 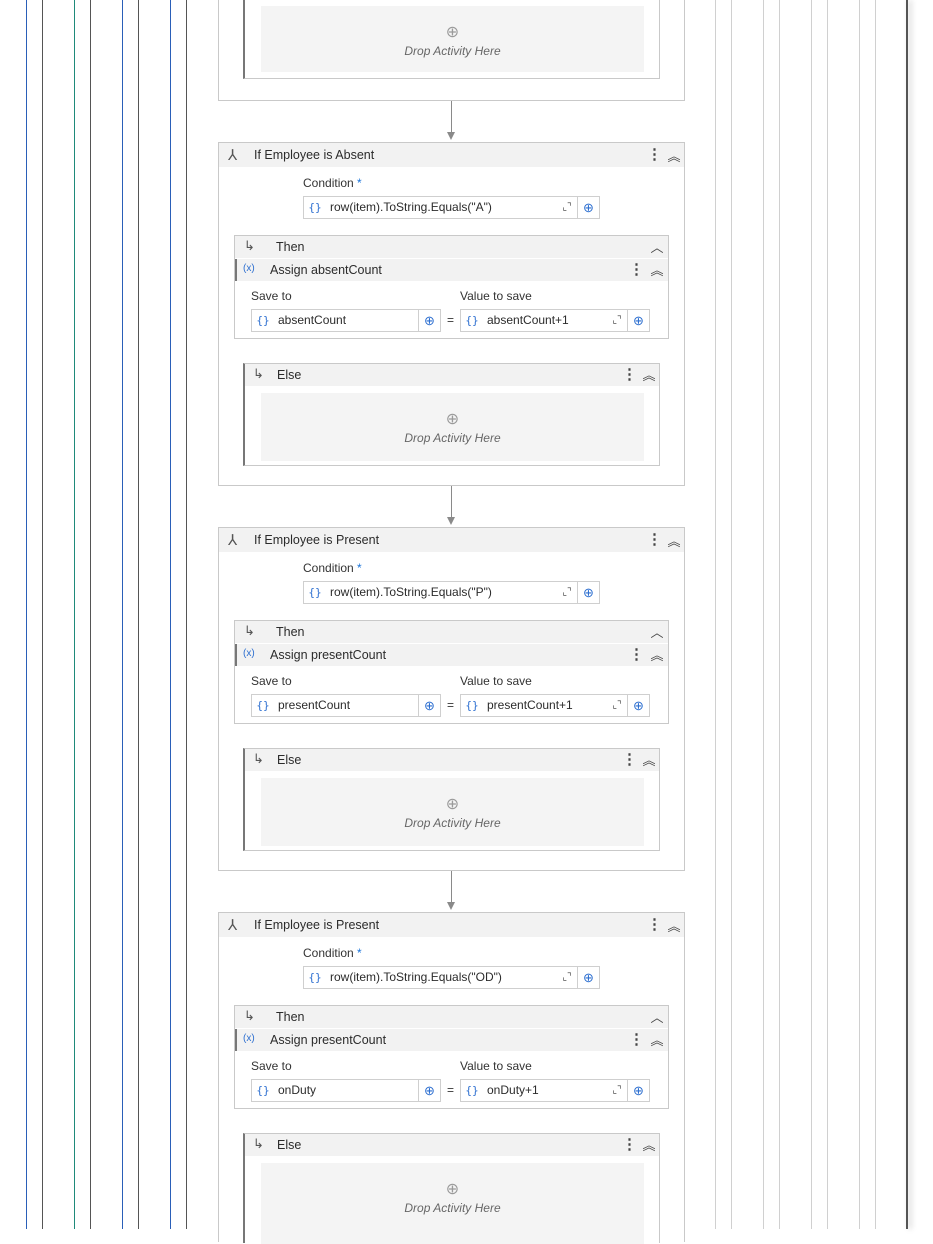 What do you see at coordinates (271, 1066) in the screenshot?
I see `save-to-label: Save to` at bounding box center [271, 1066].